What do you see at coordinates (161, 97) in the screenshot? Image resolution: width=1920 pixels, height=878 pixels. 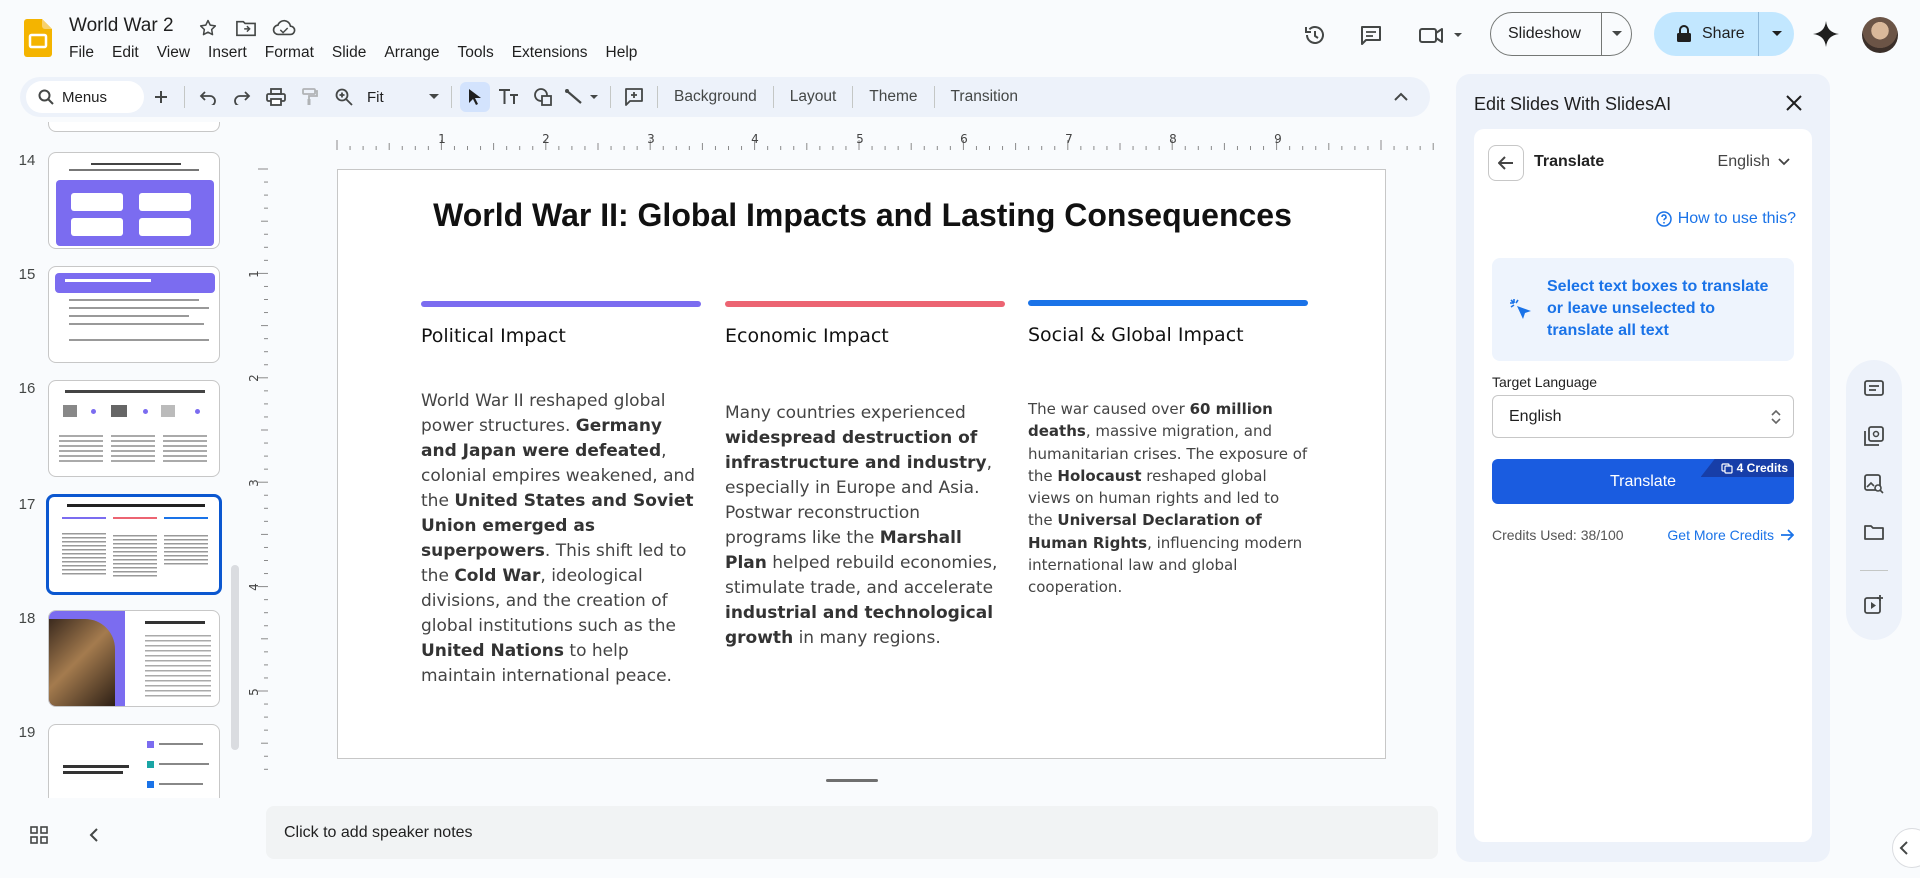 I see `new-slide-plus-icon` at bounding box center [161, 97].